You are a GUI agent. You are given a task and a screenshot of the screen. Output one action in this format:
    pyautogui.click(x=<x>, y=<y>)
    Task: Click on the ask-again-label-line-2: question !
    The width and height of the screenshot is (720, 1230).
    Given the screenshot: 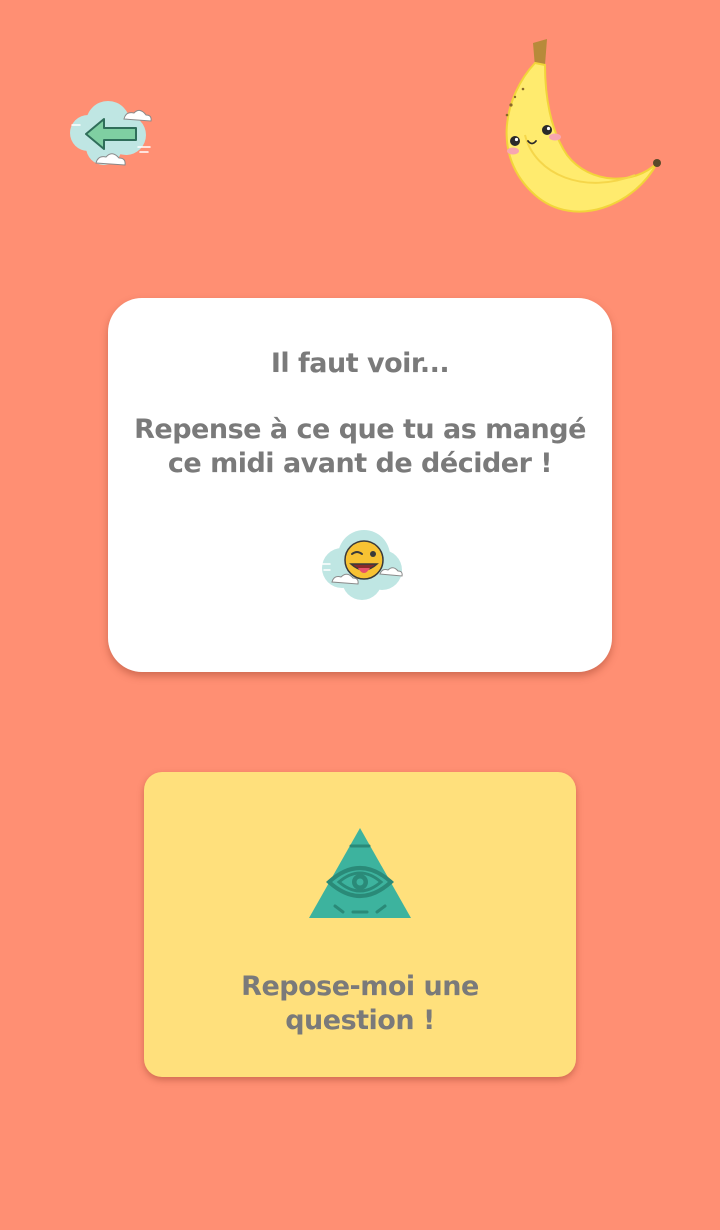 What is the action you would take?
    pyautogui.click(x=360, y=1020)
    